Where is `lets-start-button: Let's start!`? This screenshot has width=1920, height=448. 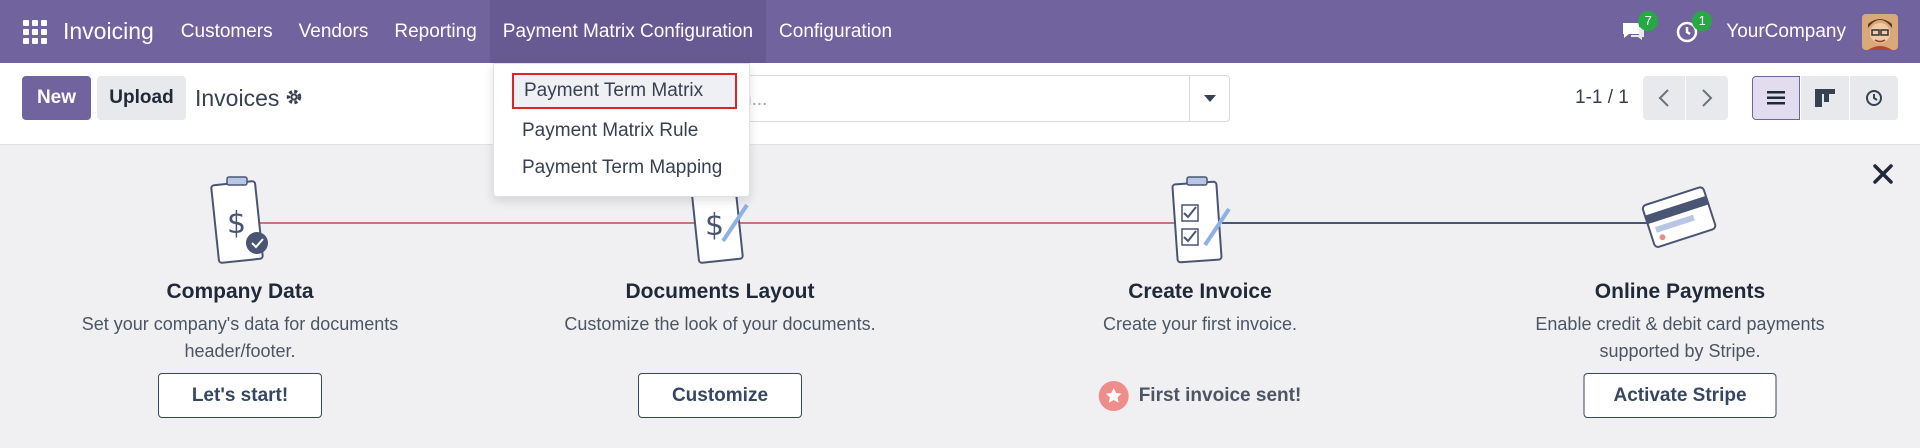 lets-start-button: Let's start! is located at coordinates (240, 395).